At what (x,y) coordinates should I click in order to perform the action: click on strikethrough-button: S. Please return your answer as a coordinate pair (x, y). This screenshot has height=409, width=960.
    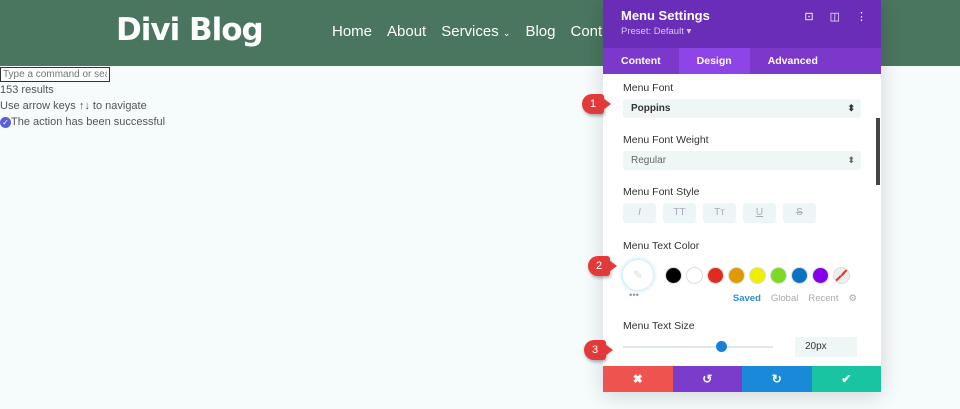
    Looking at the image, I should click on (799, 213).